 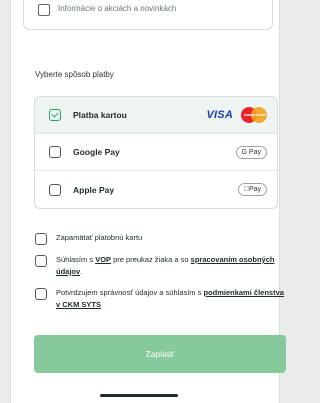 I want to click on google-pay-checkbox, so click(x=55, y=152).